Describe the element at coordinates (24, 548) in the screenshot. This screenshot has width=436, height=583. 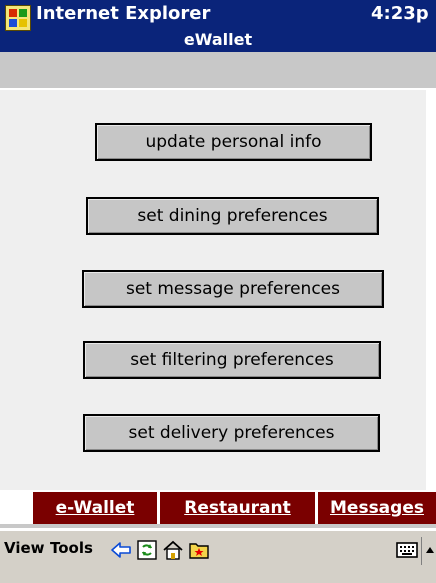
I see `menu-view: View` at that location.